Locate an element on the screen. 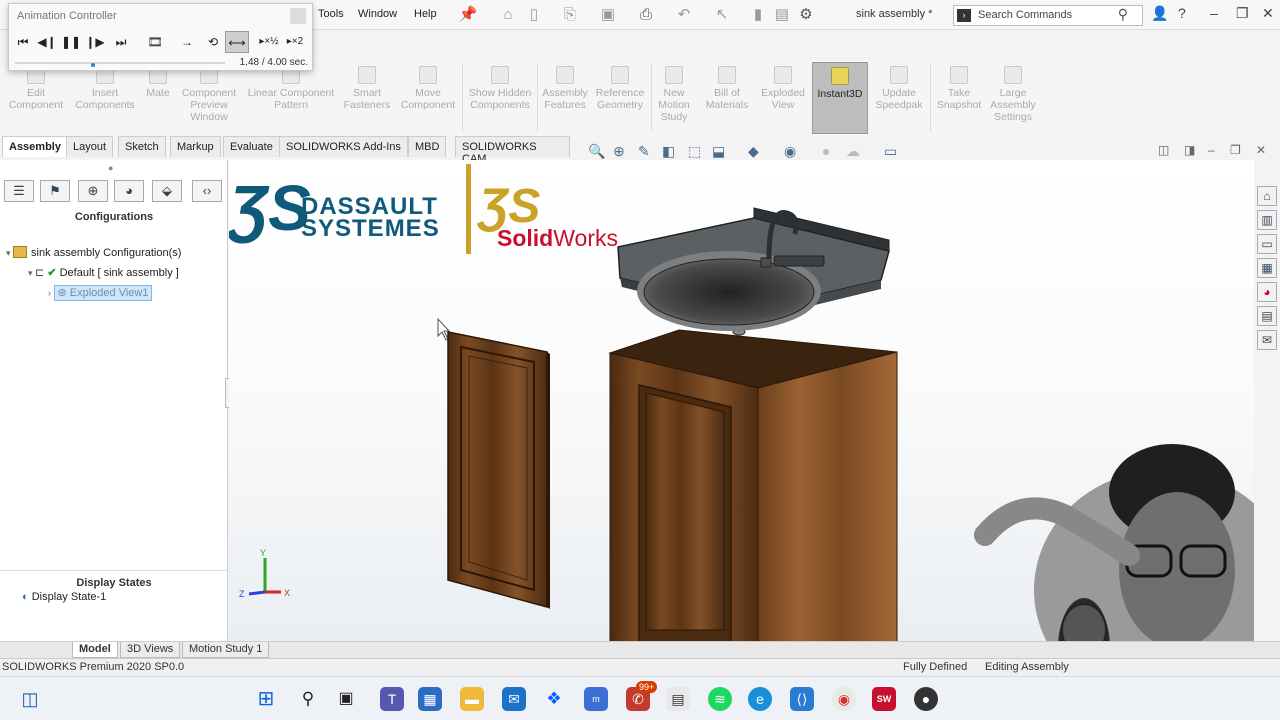 Image resolution: width=1280 pixels, height=720 pixels. zoom-to-fit-icon: 🔍 is located at coordinates (596, 151).